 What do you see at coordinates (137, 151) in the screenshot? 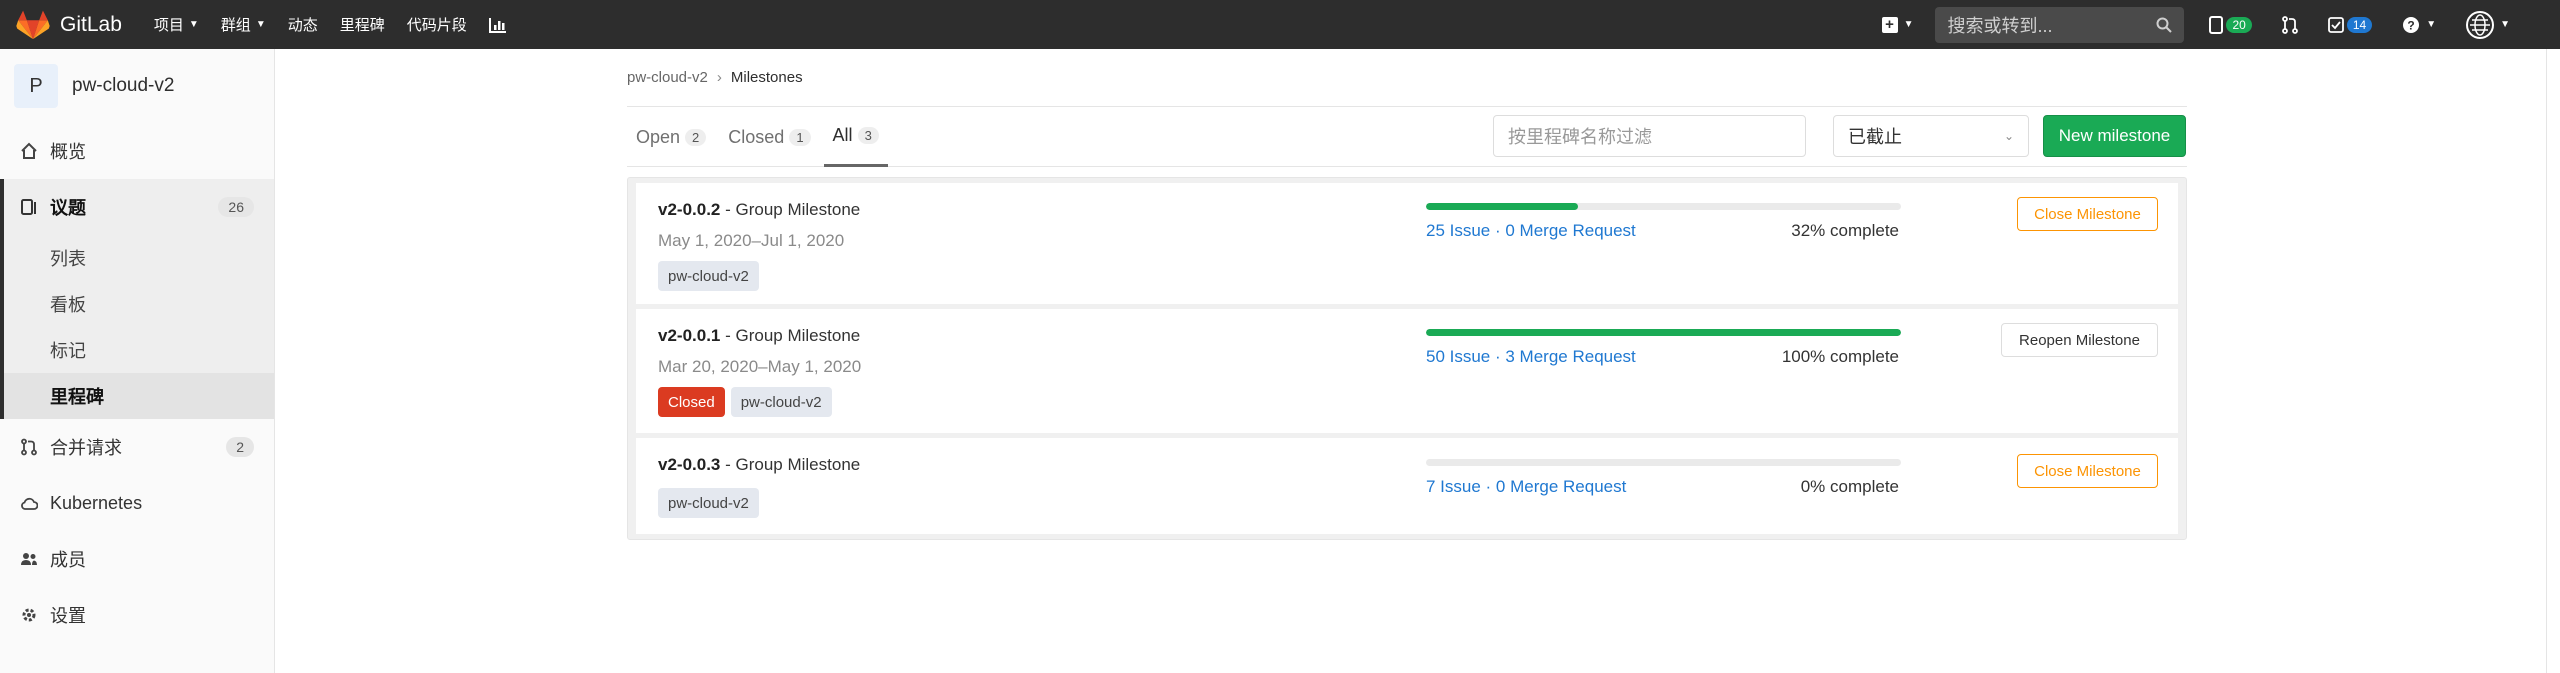
I see `sidebar-item-overview: 概览` at bounding box center [137, 151].